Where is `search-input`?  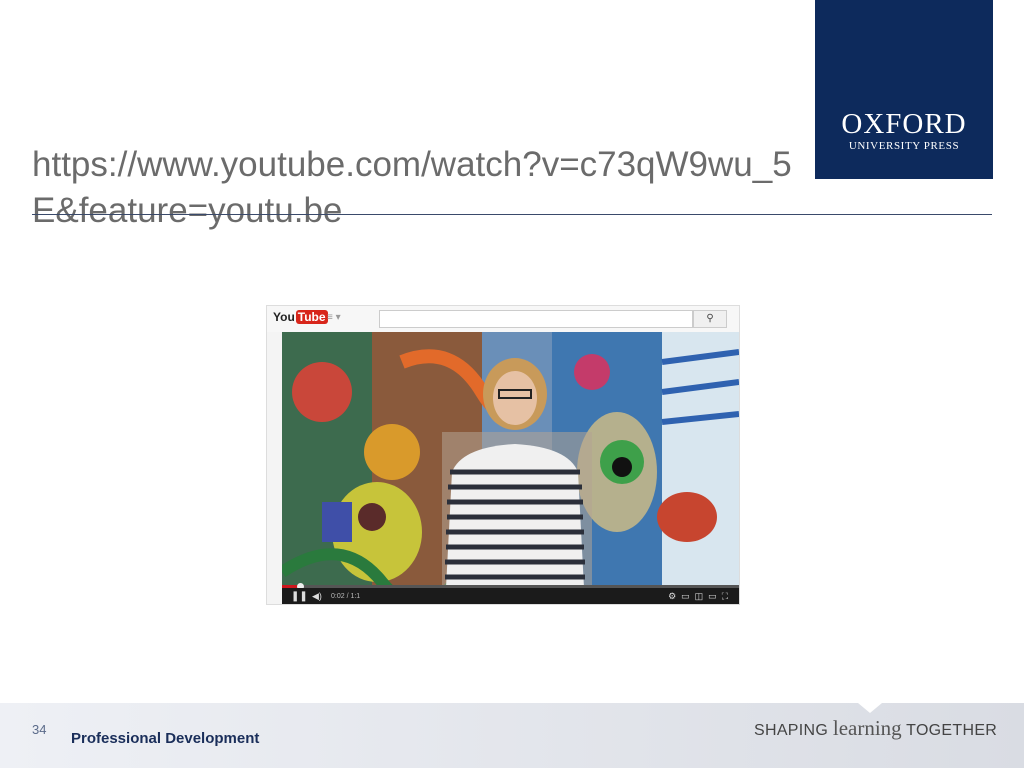 search-input is located at coordinates (536, 319).